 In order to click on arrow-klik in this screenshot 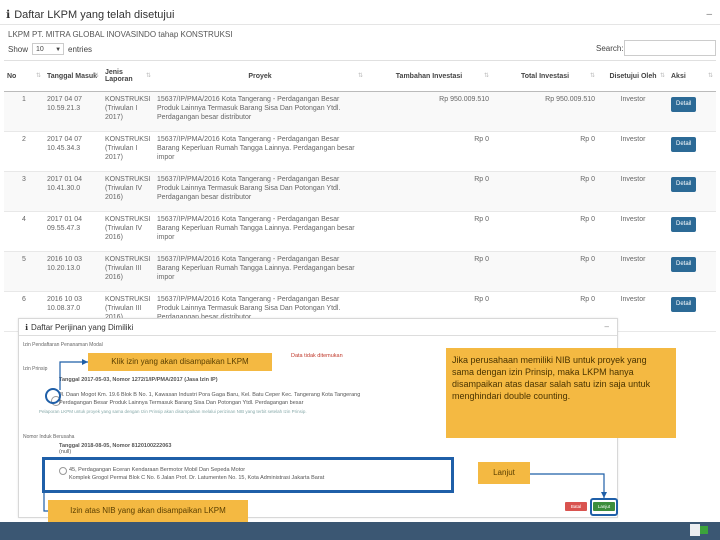, I will do `click(73, 375)`.